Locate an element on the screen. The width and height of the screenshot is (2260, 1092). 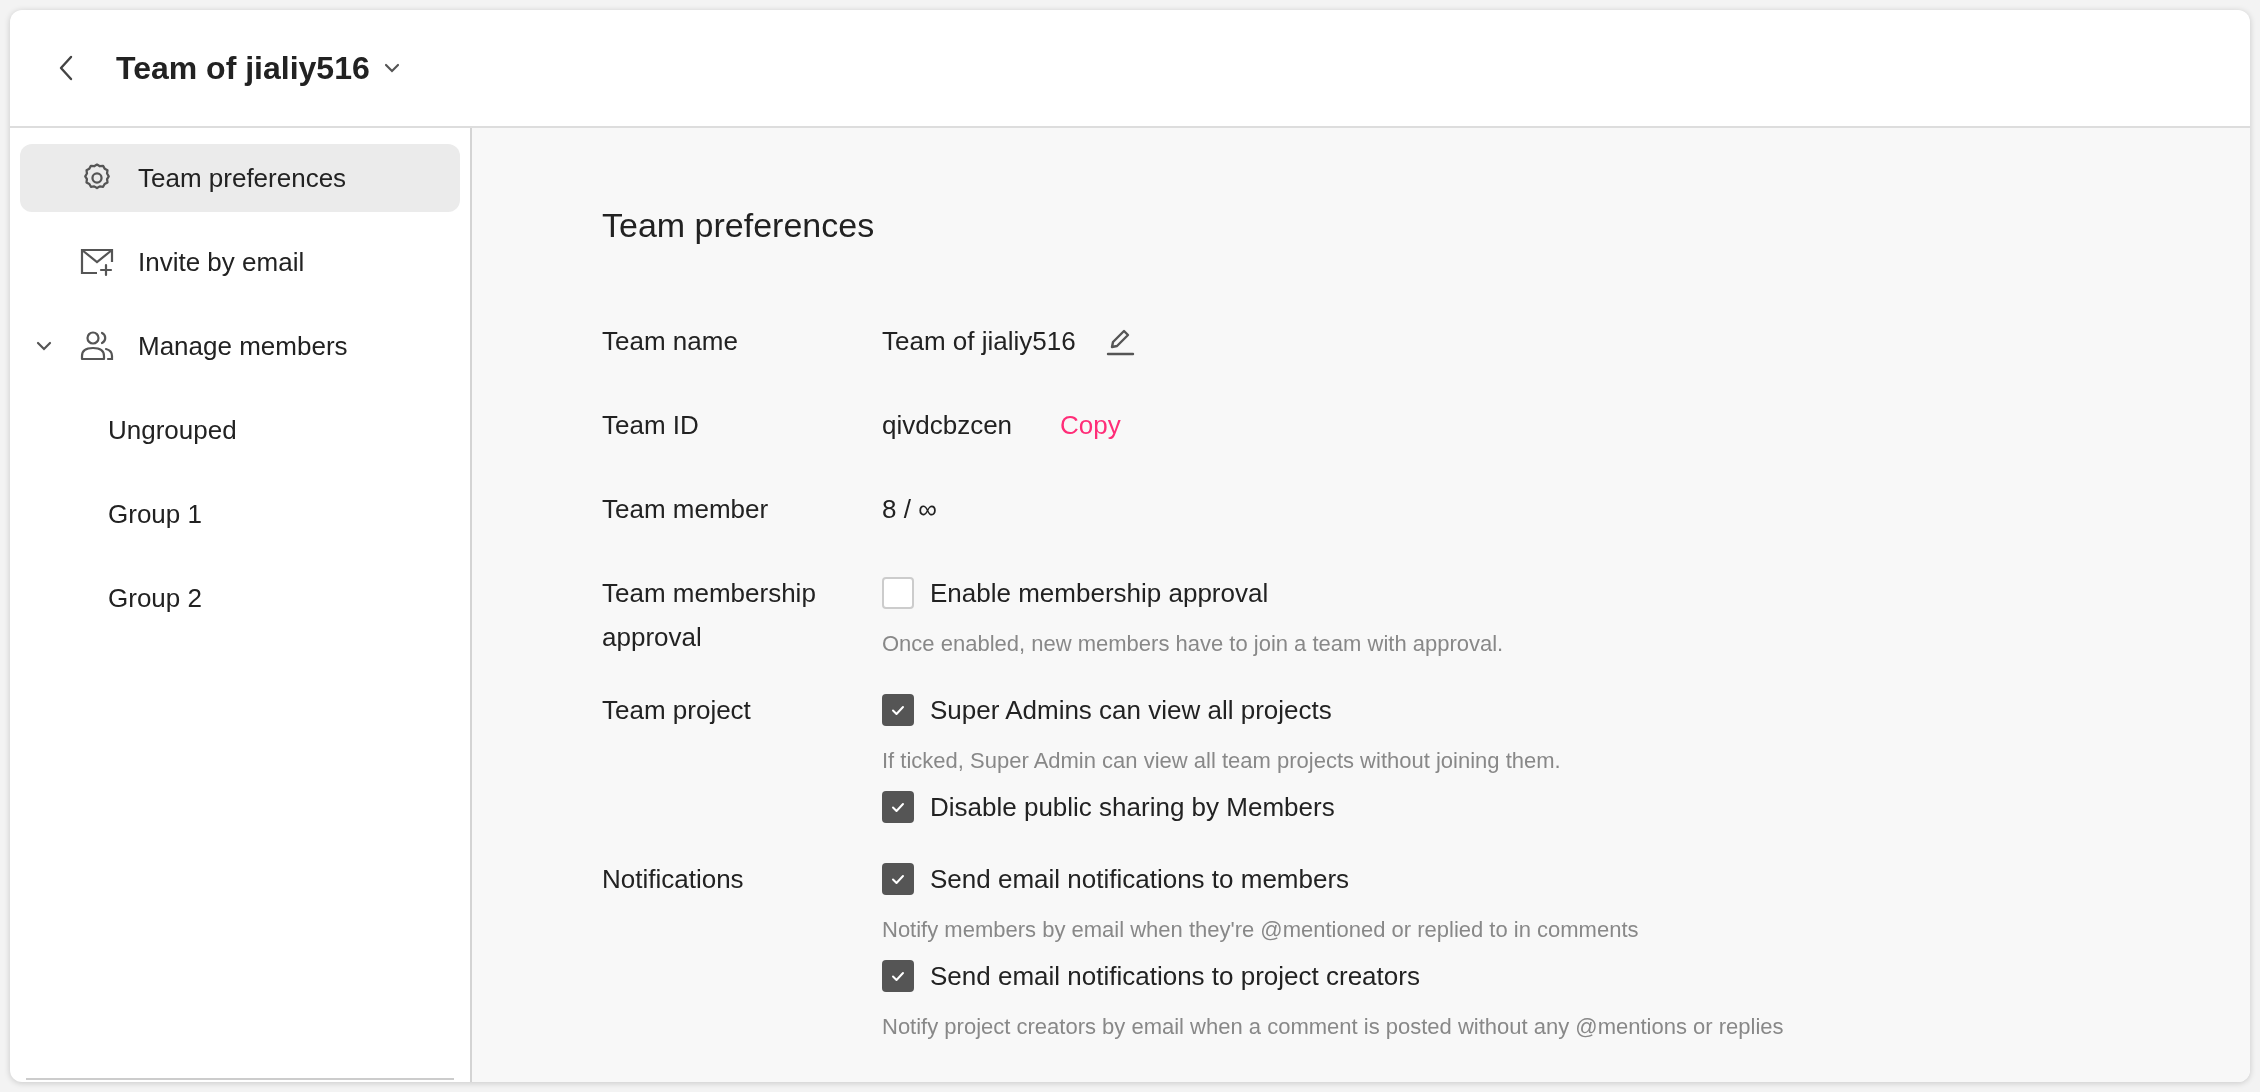
checkbox-label: Enable membership approval is located at coordinates (1099, 593).